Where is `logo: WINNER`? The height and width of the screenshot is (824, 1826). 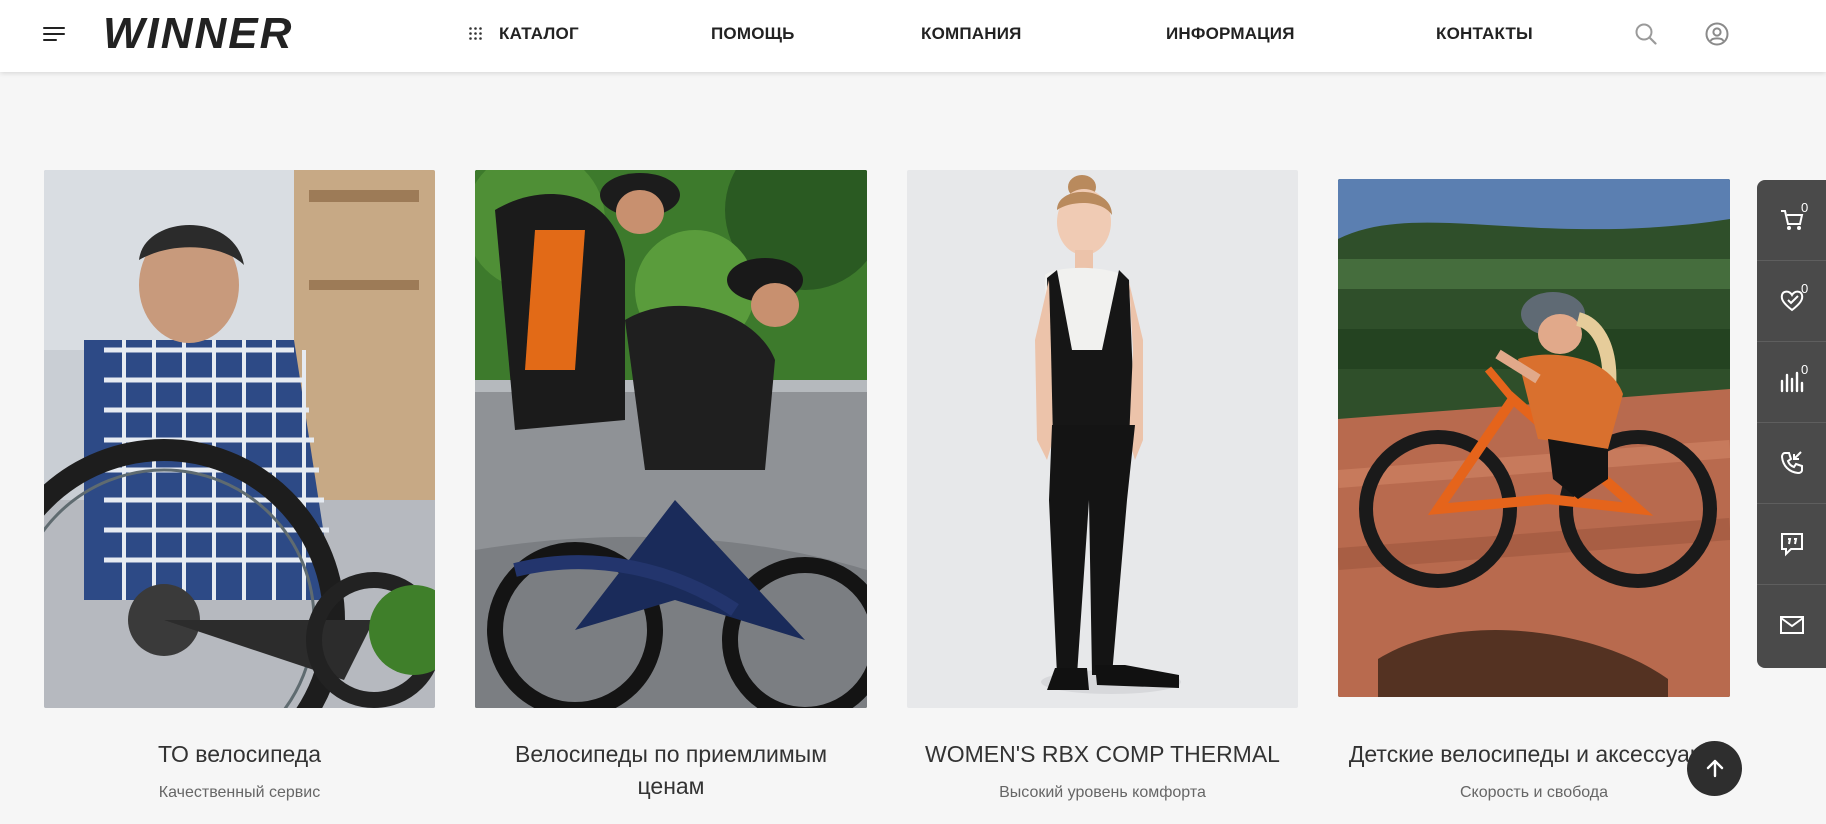
logo: WINNER is located at coordinates (198, 32).